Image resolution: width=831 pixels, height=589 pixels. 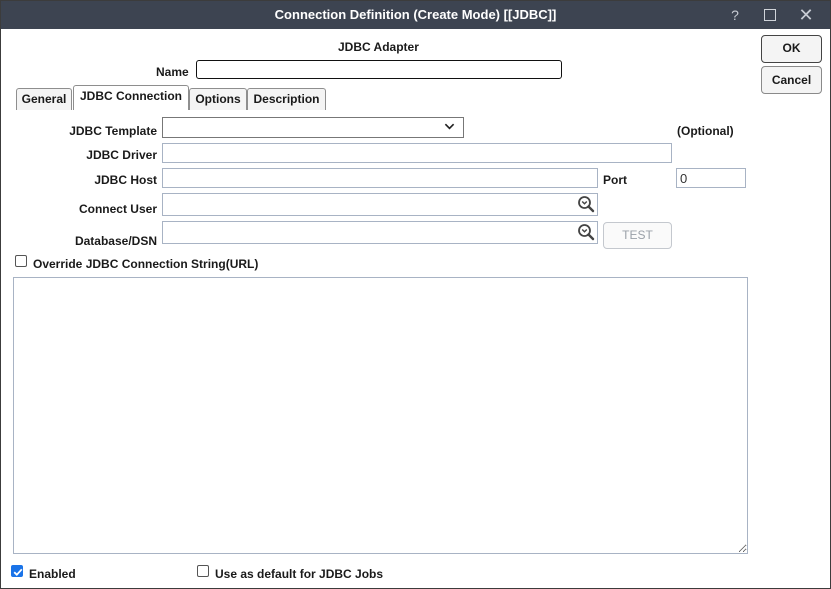 I want to click on name-label: Name, so click(x=172, y=72).